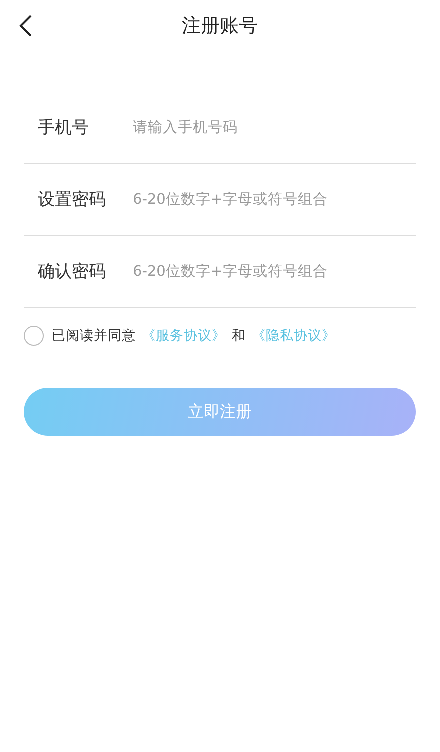 The image size is (440, 752). I want to click on back-icon, so click(26, 26).